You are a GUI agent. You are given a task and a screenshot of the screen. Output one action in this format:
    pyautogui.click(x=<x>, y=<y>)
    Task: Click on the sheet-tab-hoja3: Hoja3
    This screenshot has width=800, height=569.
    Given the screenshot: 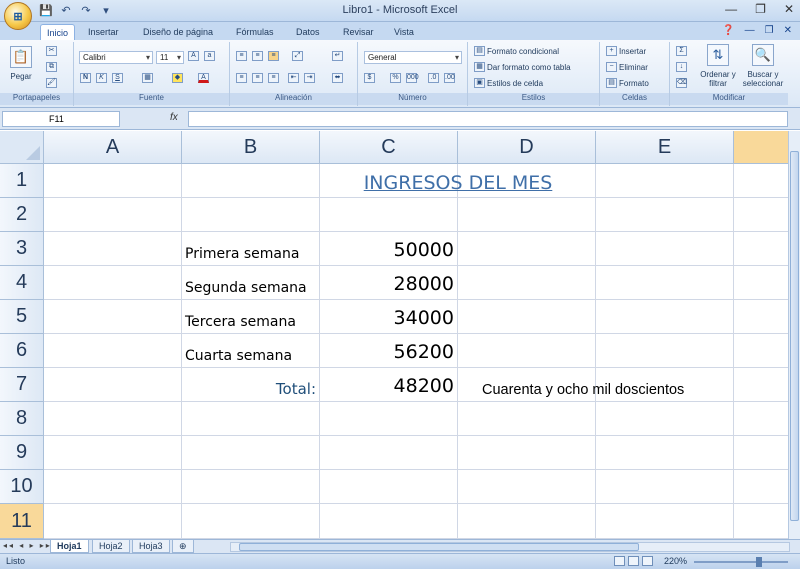 What is the action you would take?
    pyautogui.click(x=151, y=546)
    